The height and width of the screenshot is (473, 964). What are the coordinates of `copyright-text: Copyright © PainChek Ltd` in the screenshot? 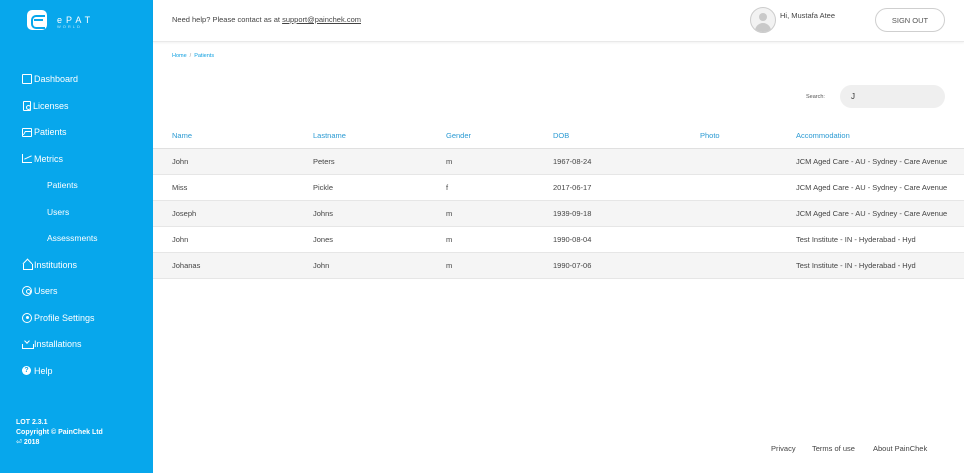 It's located at (59, 432).